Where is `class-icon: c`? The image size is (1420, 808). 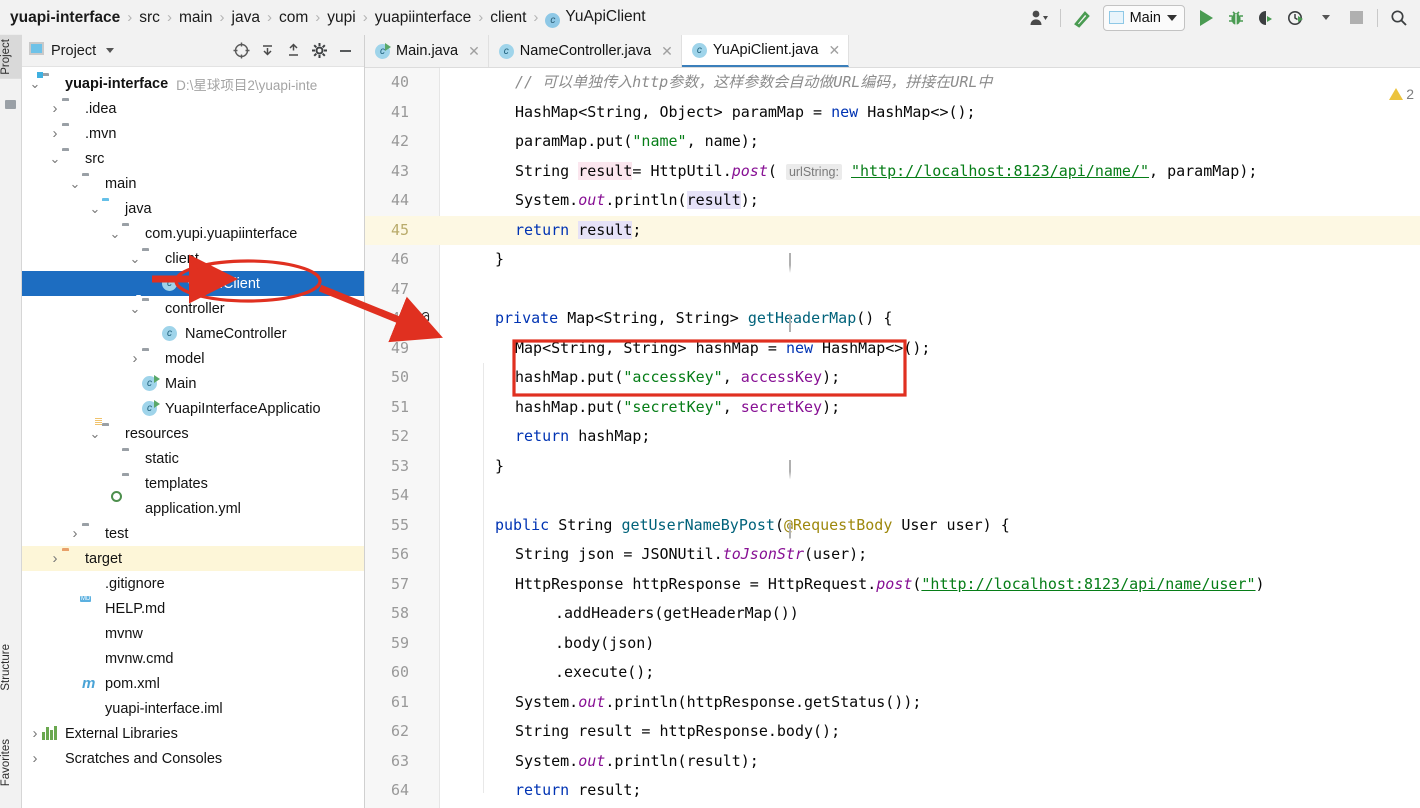 class-icon: c is located at coordinates (553, 20).